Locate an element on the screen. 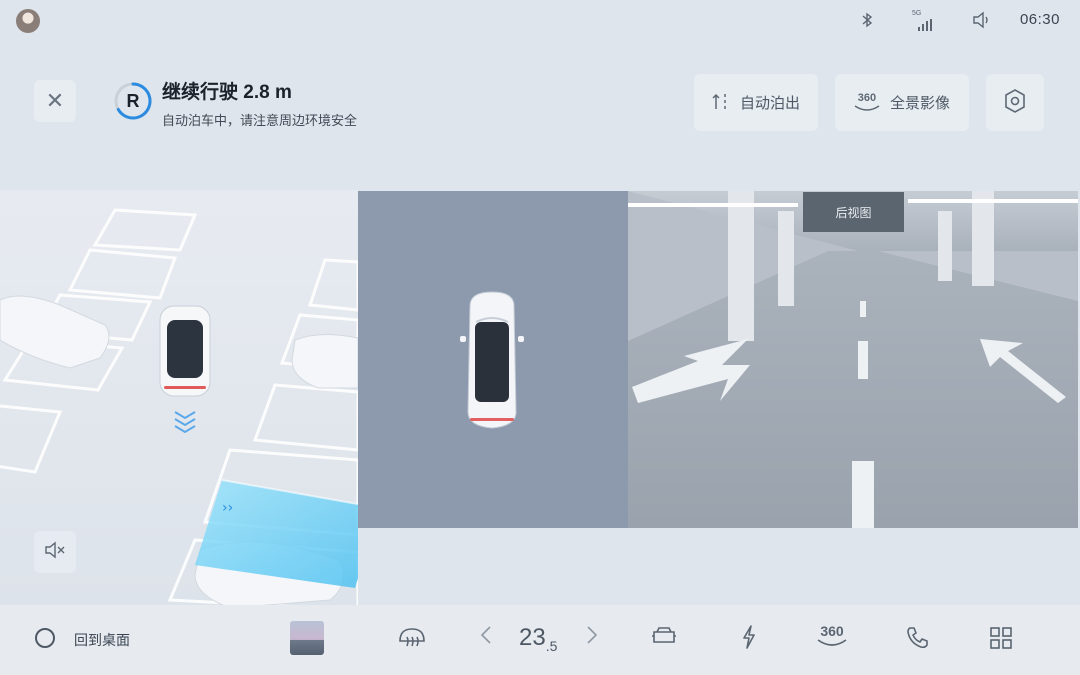  temp-up-button is located at coordinates (592, 637).